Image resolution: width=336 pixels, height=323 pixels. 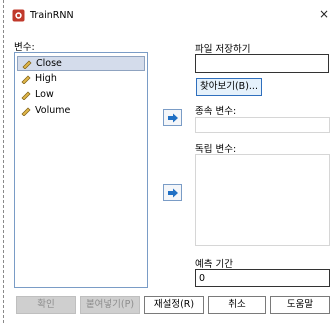 What do you see at coordinates (216, 149) in the screenshot?
I see `independent-variables-label: 독립 변수:` at bounding box center [216, 149].